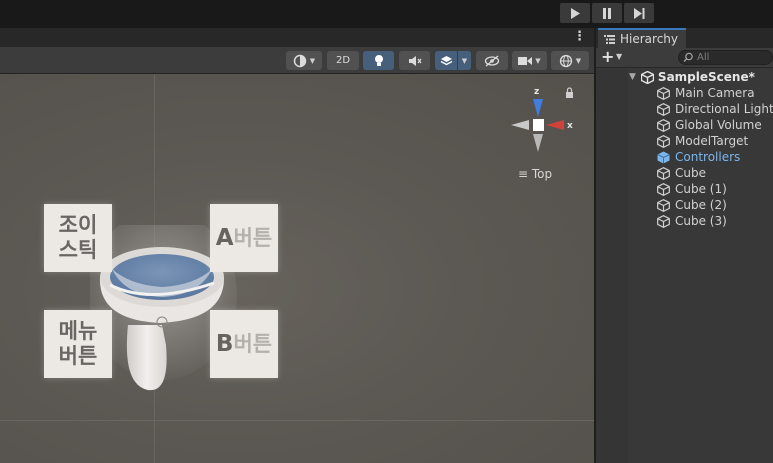 Image resolution: width=773 pixels, height=463 pixels. What do you see at coordinates (647, 77) in the screenshot?
I see `unity-scene-icon` at bounding box center [647, 77].